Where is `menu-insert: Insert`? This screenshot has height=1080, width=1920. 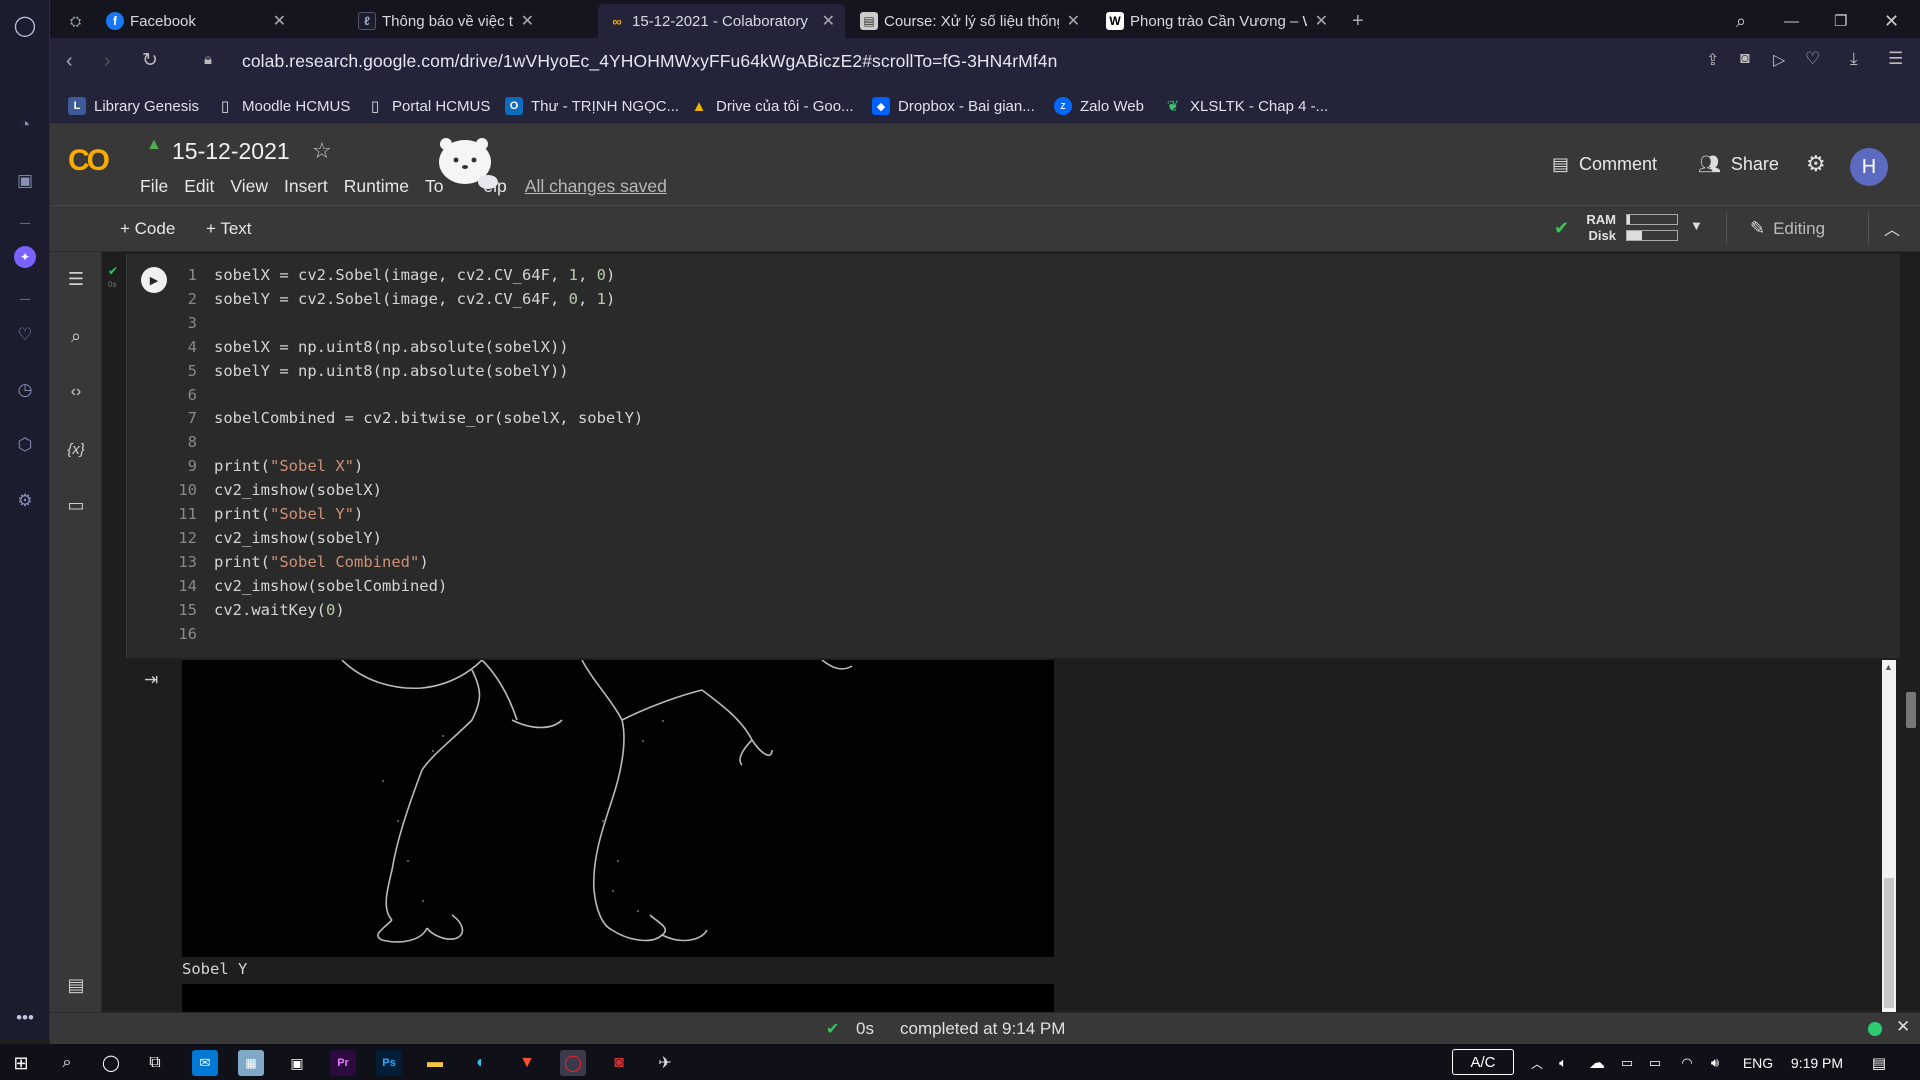 menu-insert: Insert is located at coordinates (306, 186).